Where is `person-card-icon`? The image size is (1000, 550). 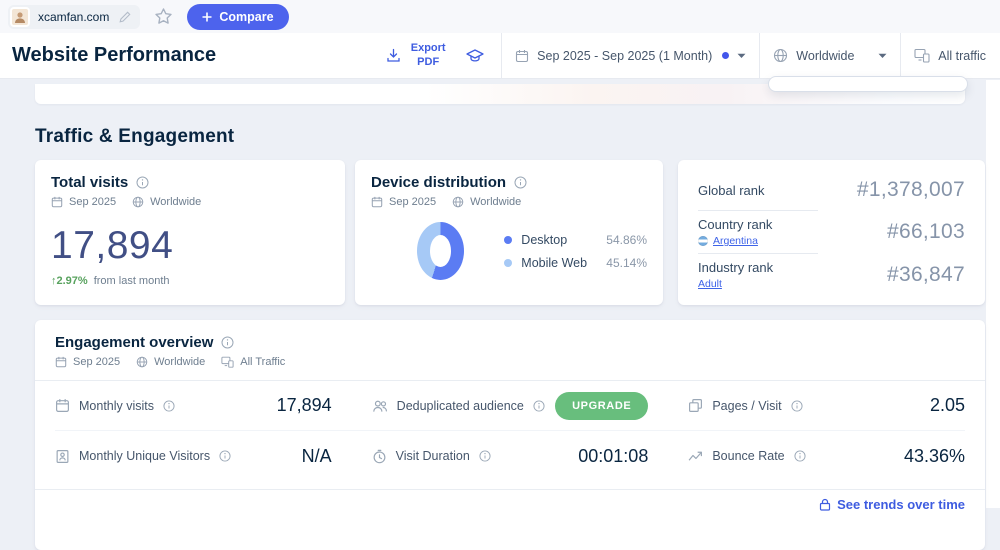 person-card-icon is located at coordinates (62, 456).